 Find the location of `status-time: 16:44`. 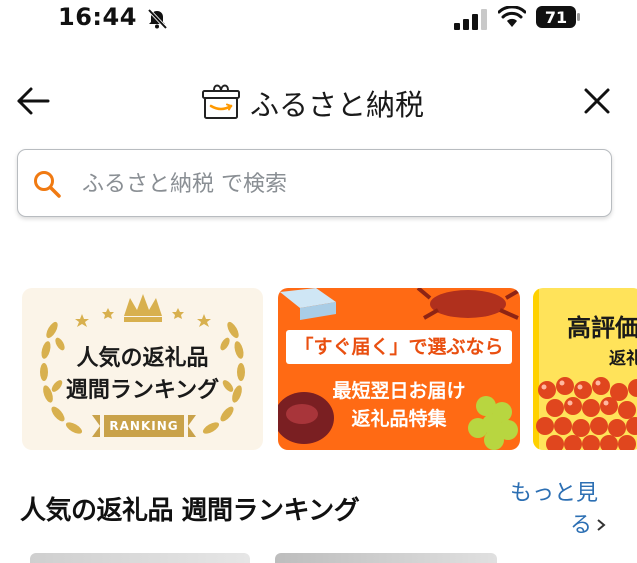

status-time: 16:44 is located at coordinates (97, 17).